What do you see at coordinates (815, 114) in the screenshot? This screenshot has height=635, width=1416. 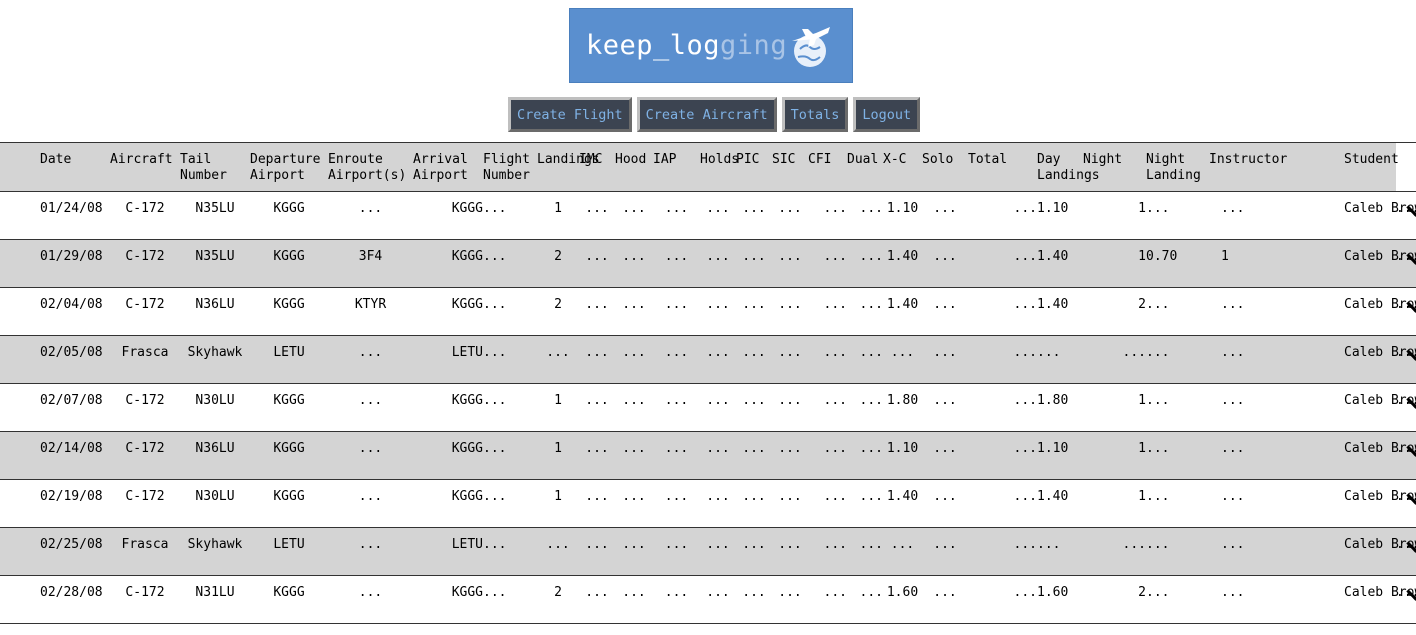 I see `totals-button: Totals` at bounding box center [815, 114].